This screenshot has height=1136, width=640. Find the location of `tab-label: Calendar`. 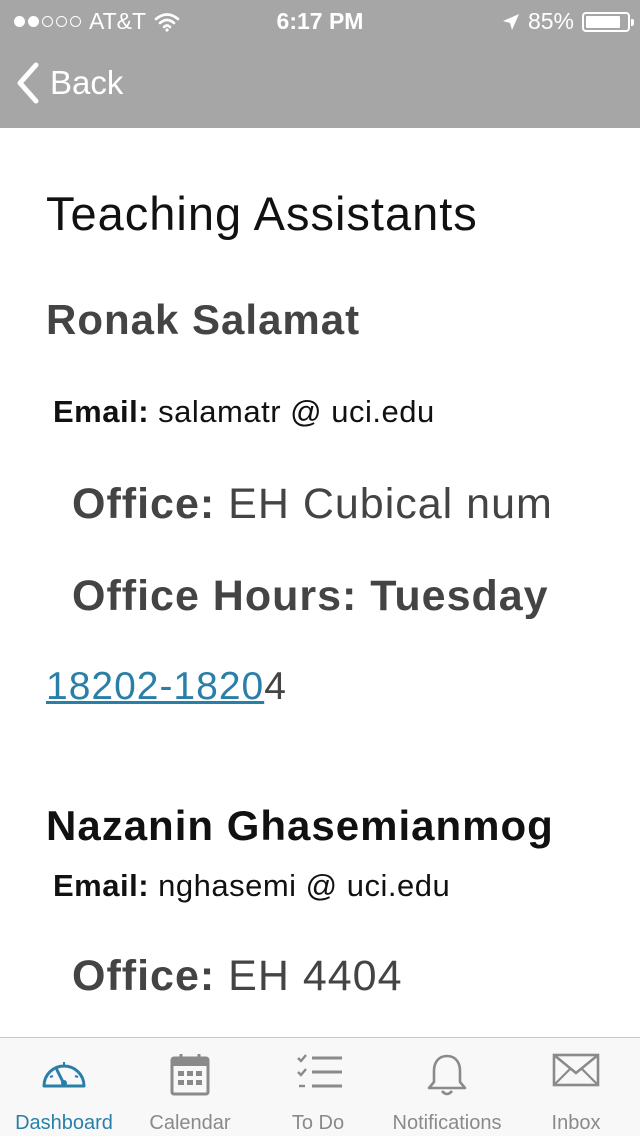

tab-label: Calendar is located at coordinates (190, 1123).